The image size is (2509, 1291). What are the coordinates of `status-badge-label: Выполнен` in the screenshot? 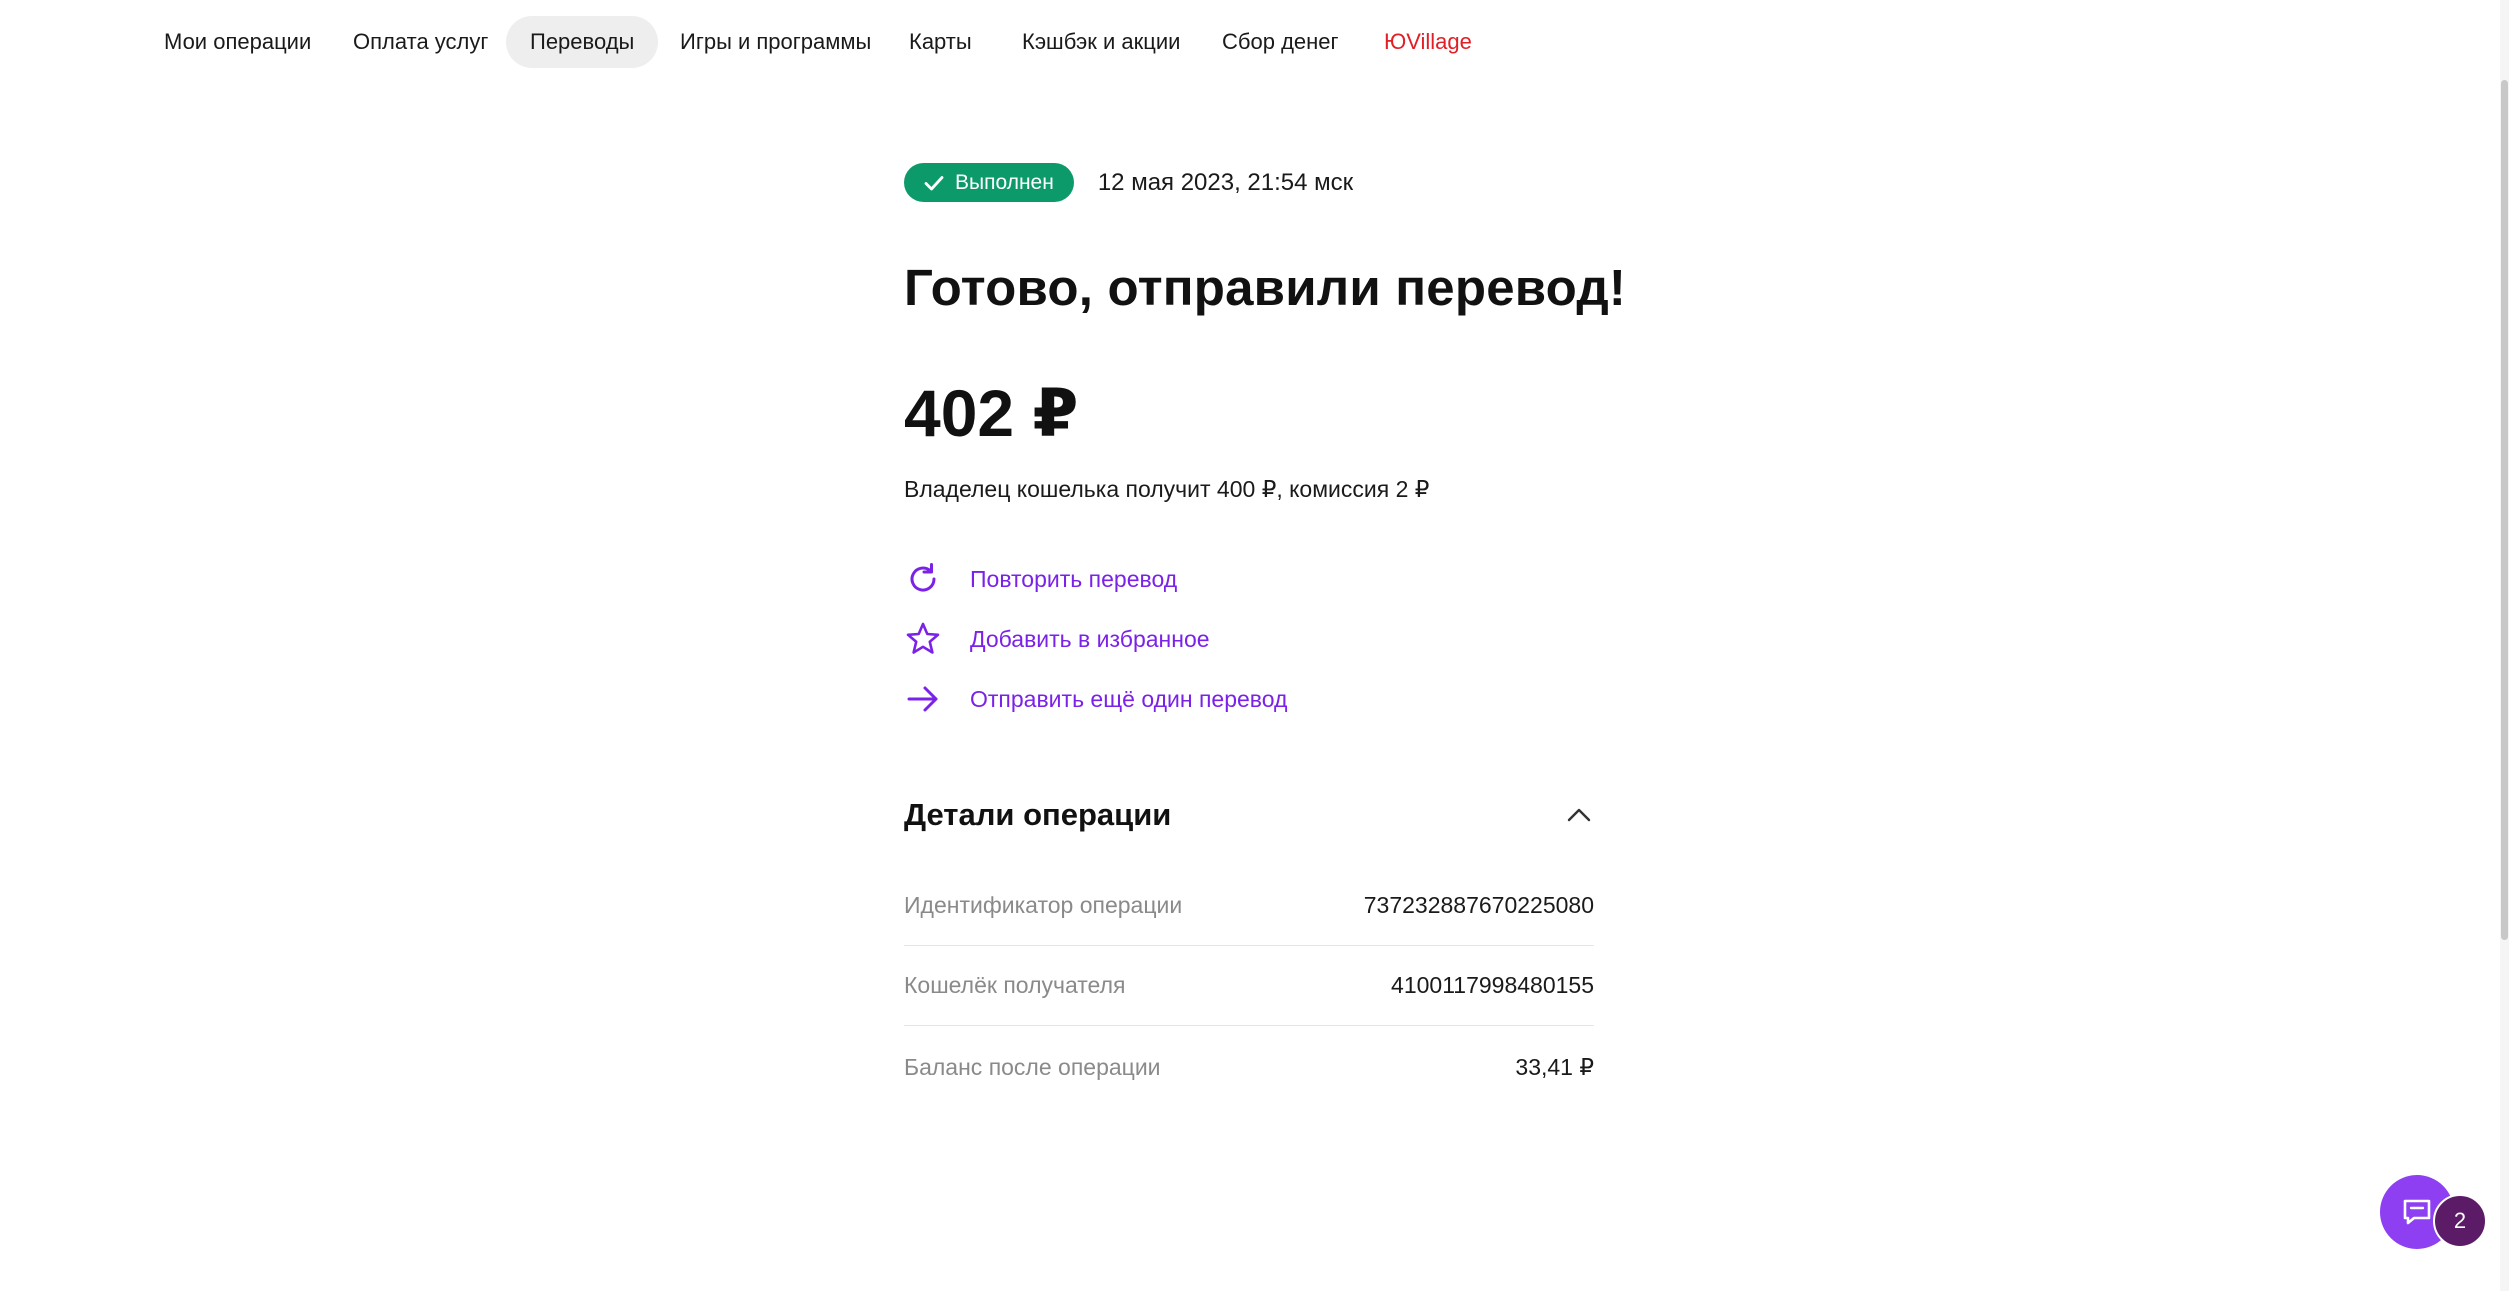 It's located at (1004, 182).